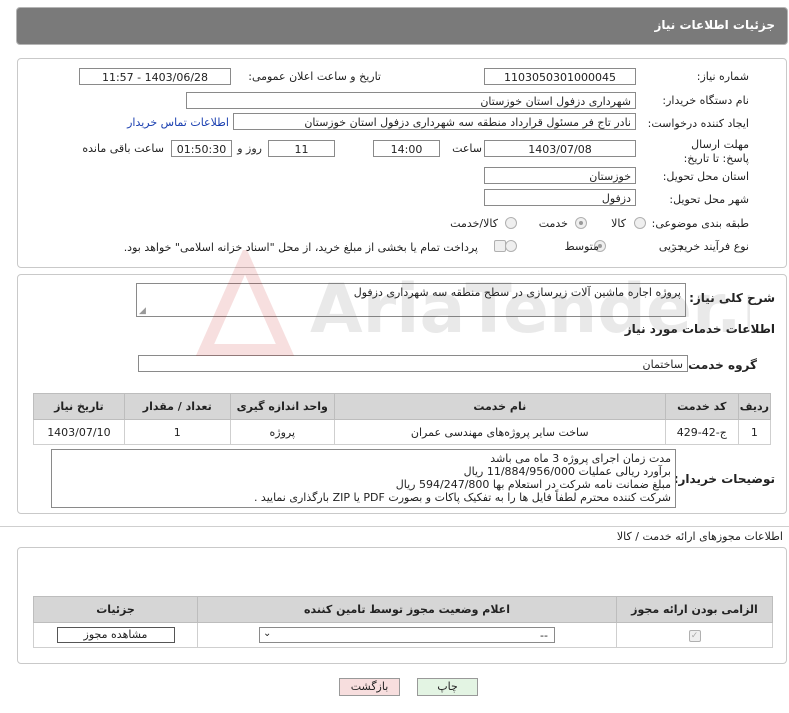 This screenshot has width=789, height=713. I want to click on days-label: روز و, so click(249, 148).